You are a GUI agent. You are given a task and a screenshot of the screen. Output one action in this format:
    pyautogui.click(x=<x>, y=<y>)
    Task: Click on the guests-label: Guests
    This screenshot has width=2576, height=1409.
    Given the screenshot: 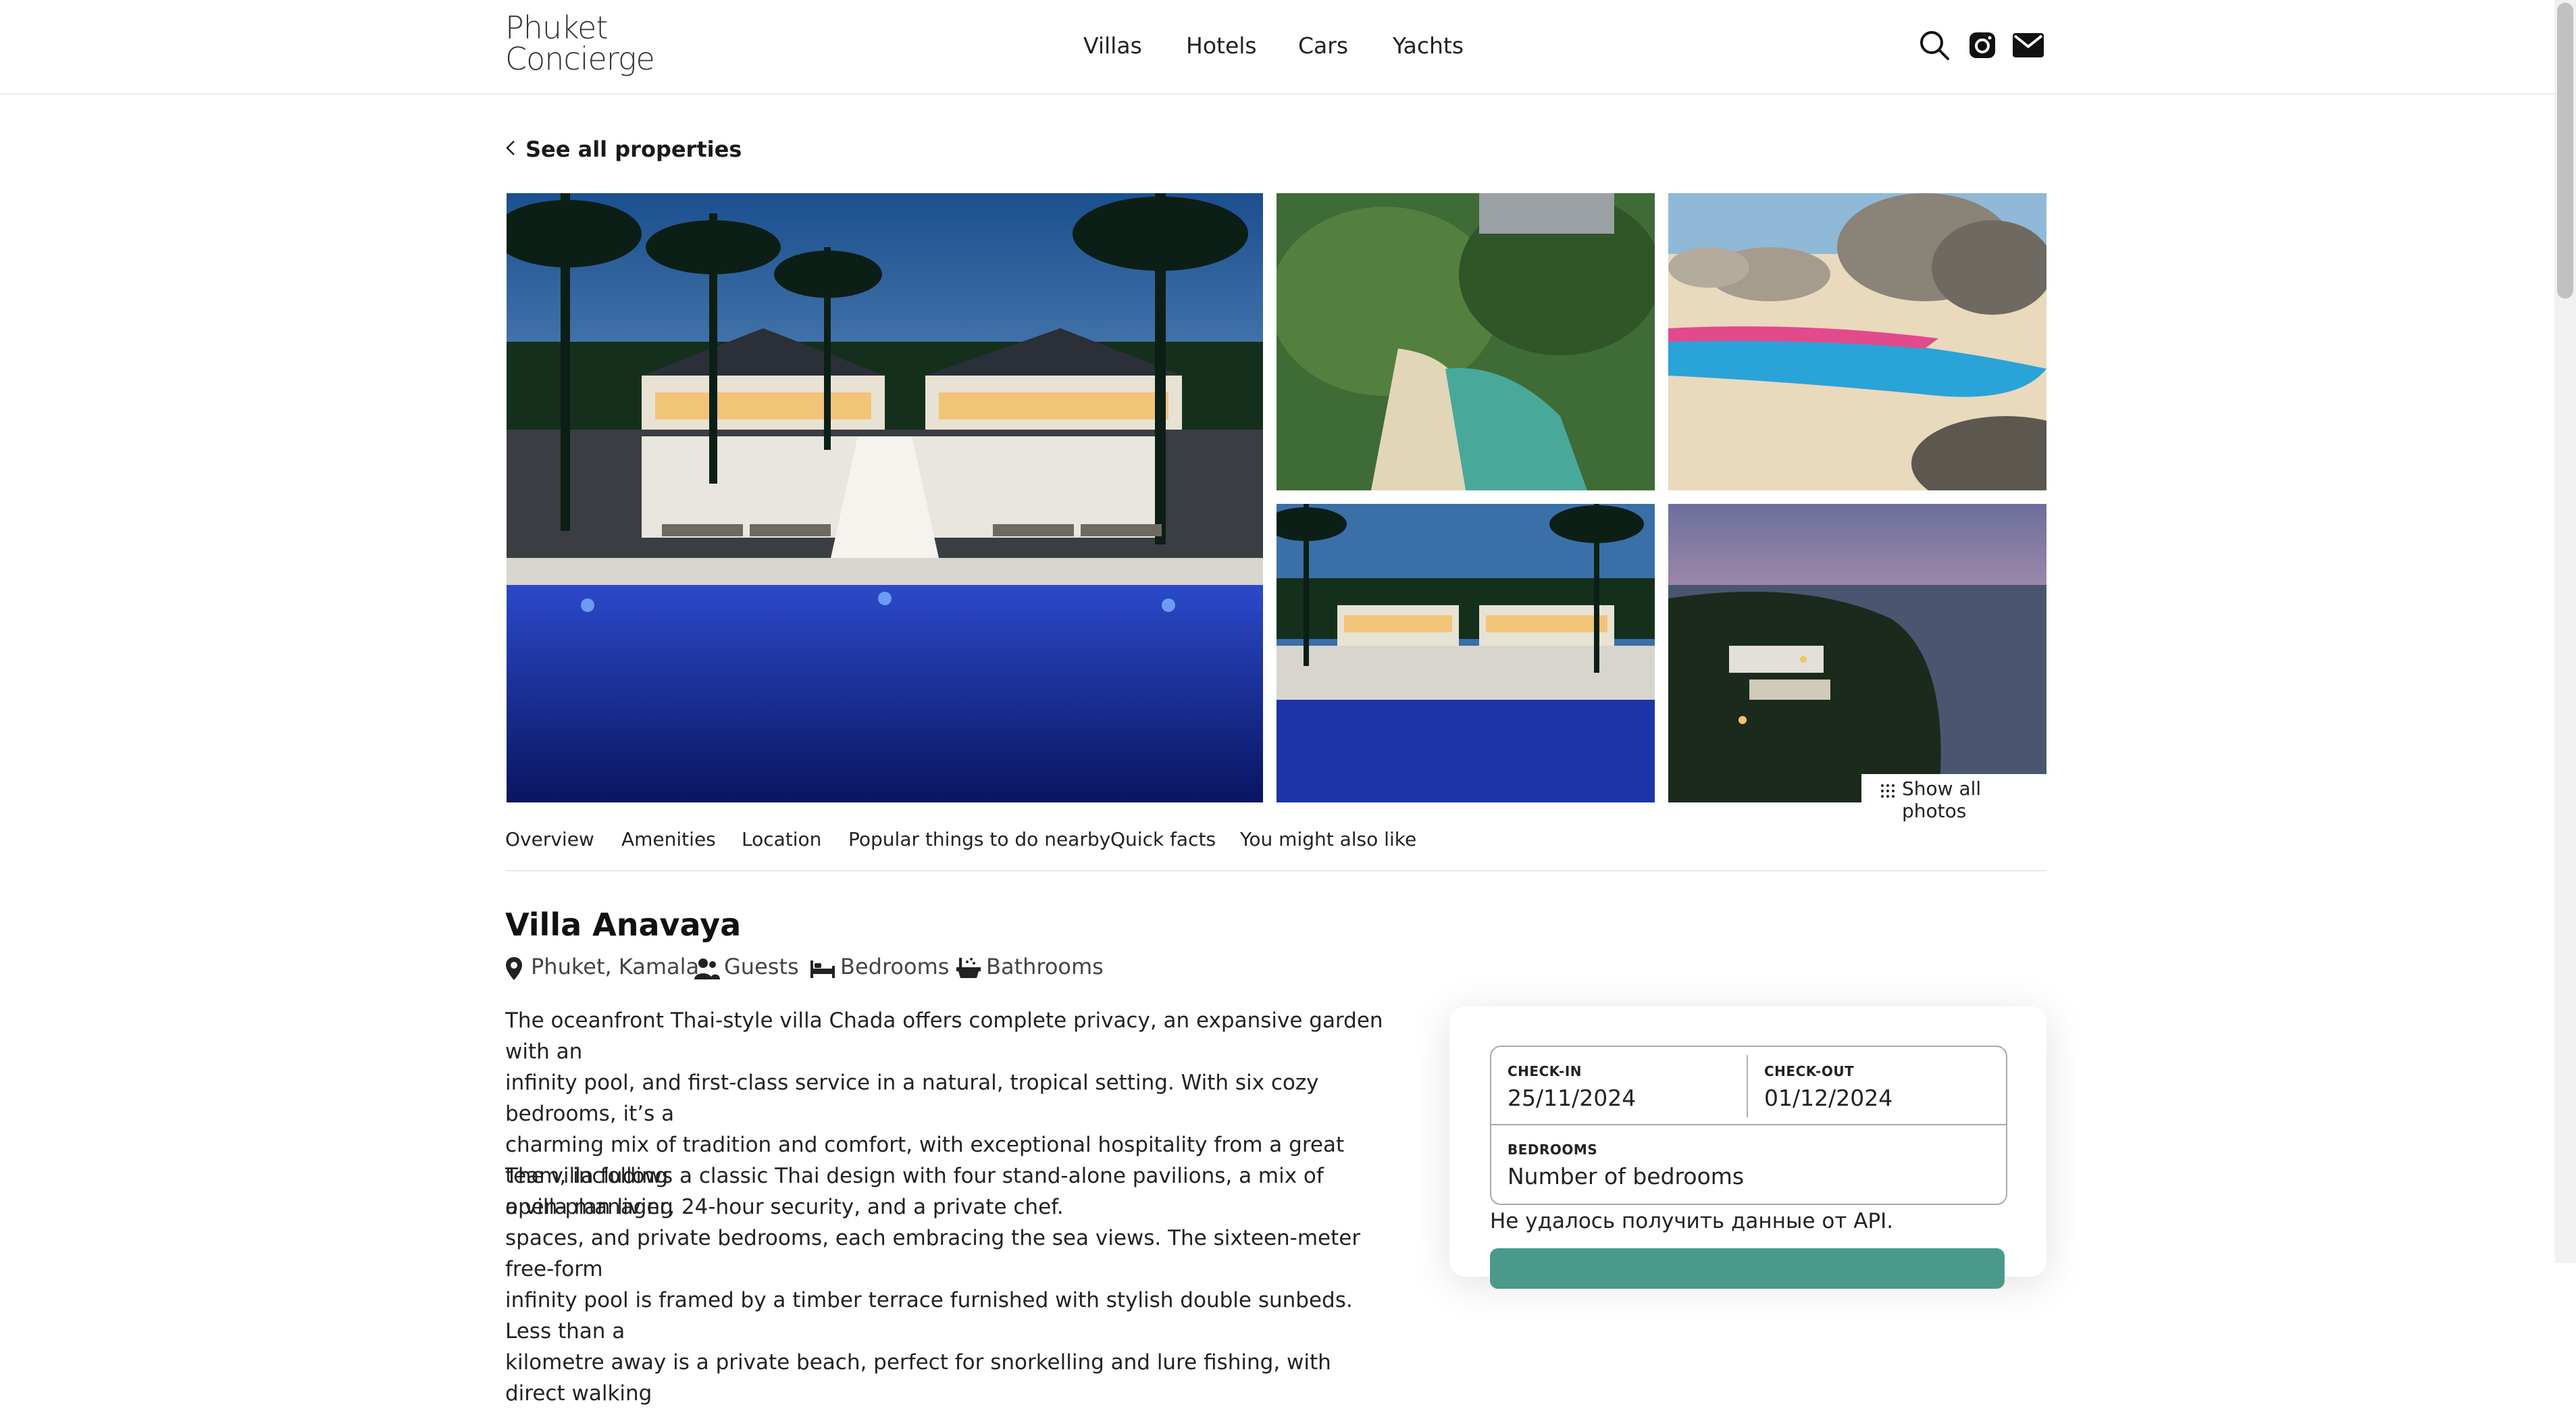 What is the action you would take?
    pyautogui.click(x=762, y=966)
    